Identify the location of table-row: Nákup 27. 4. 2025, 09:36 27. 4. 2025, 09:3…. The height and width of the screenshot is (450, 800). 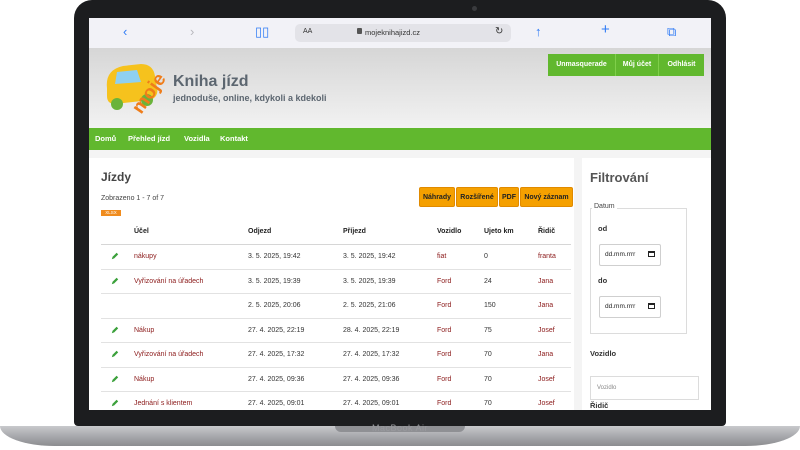
(336, 380).